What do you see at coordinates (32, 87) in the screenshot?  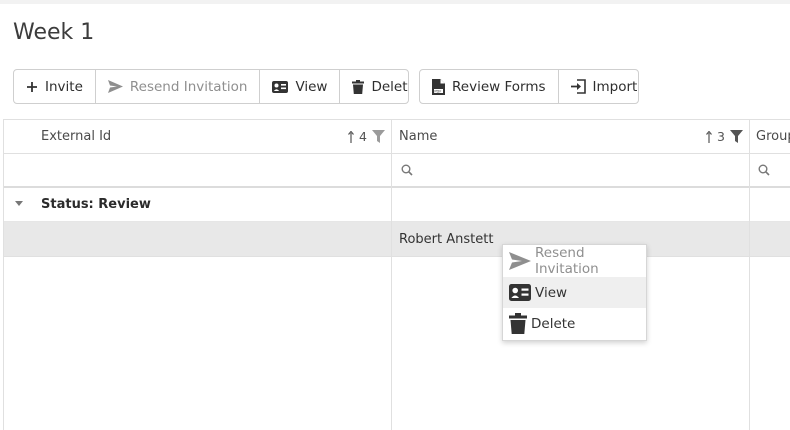 I see `plus-icon` at bounding box center [32, 87].